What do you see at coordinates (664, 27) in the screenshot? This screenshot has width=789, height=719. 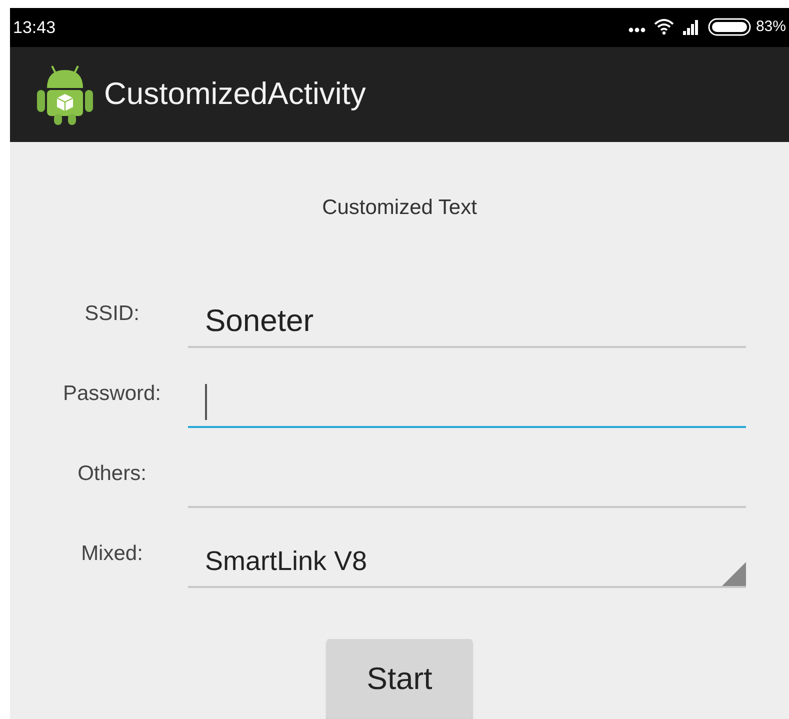 I see `wifi-icon` at bounding box center [664, 27].